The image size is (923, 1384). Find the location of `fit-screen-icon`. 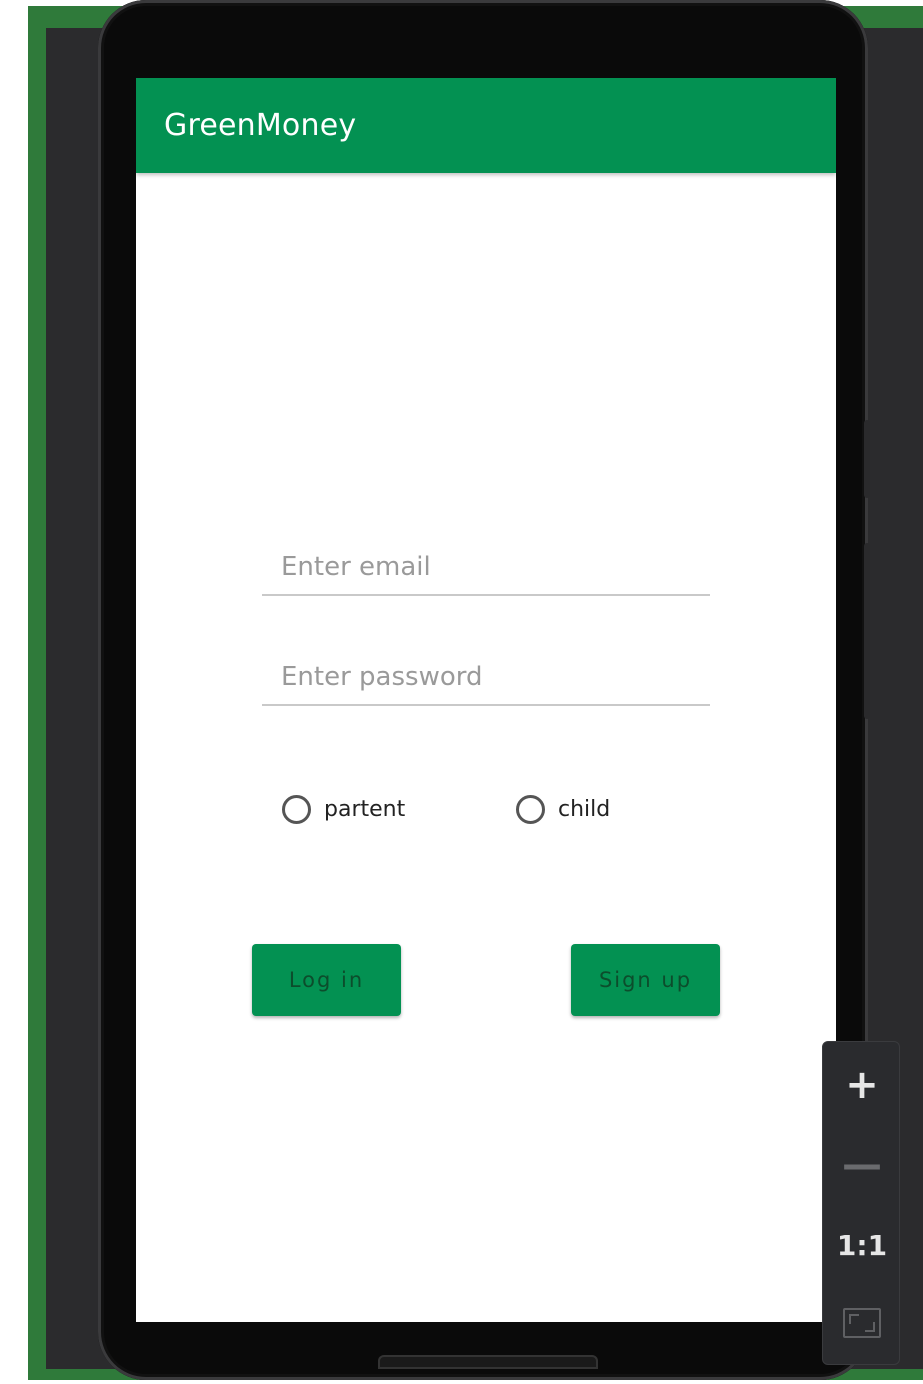

fit-screen-icon is located at coordinates (862, 1323).